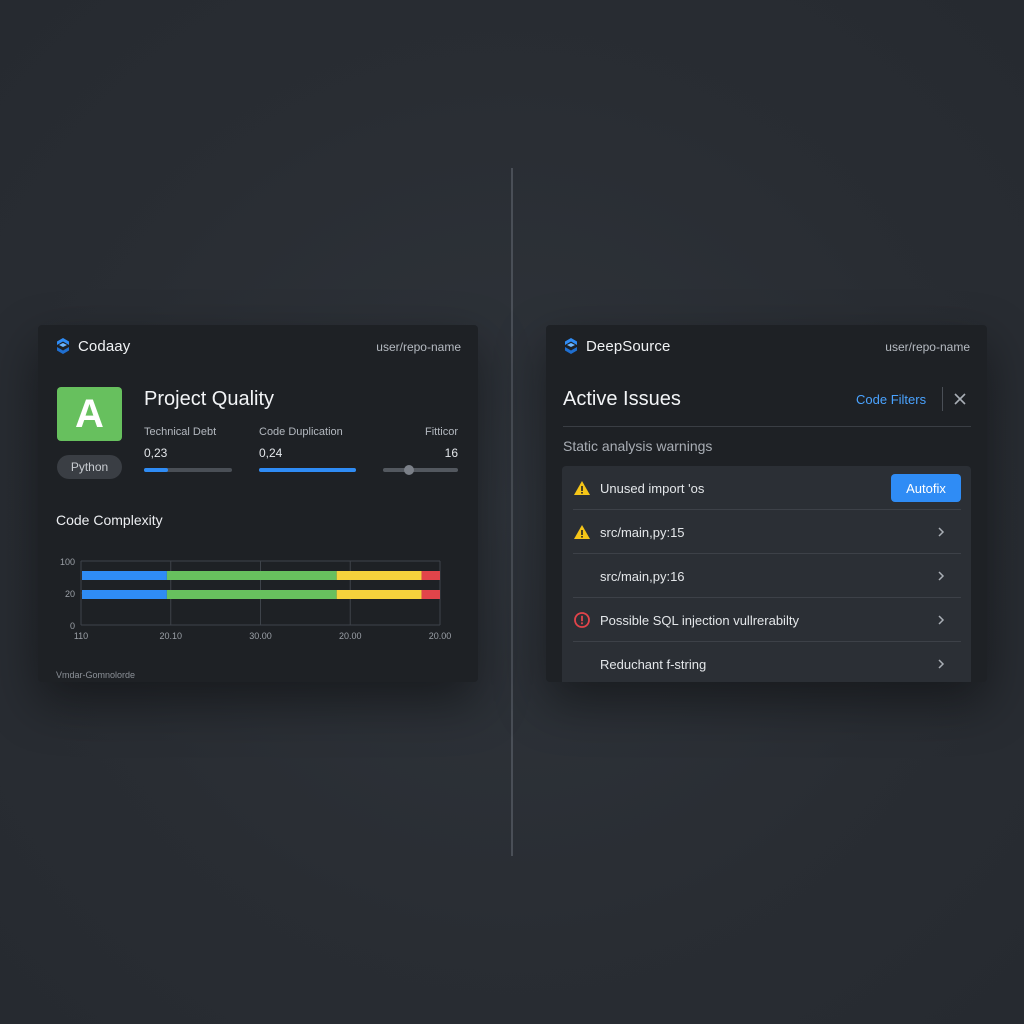 This screenshot has width=1024, height=1024. I want to click on brand-name: Codaay, so click(104, 346).